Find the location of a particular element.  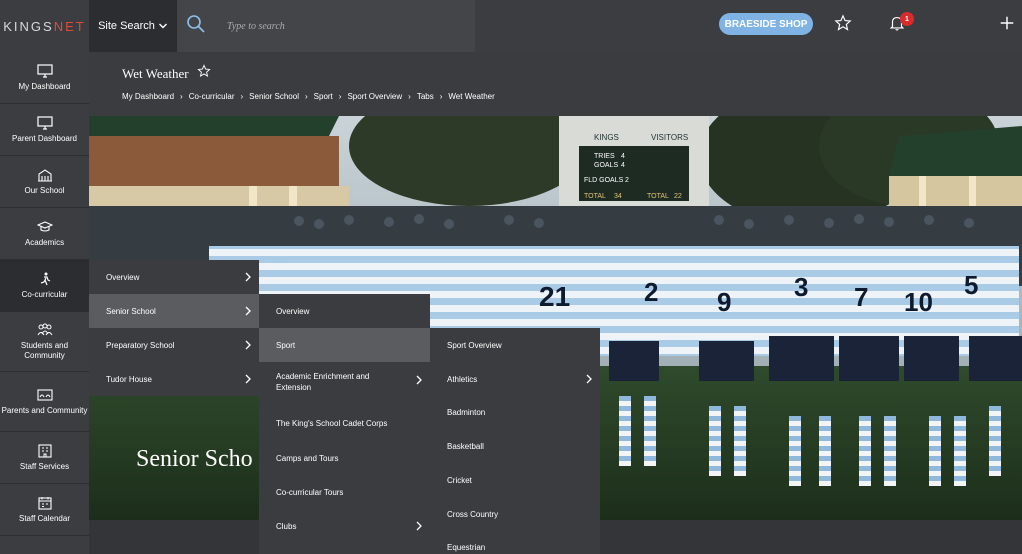

breadcrumb-link: Co-curricular is located at coordinates (212, 96).